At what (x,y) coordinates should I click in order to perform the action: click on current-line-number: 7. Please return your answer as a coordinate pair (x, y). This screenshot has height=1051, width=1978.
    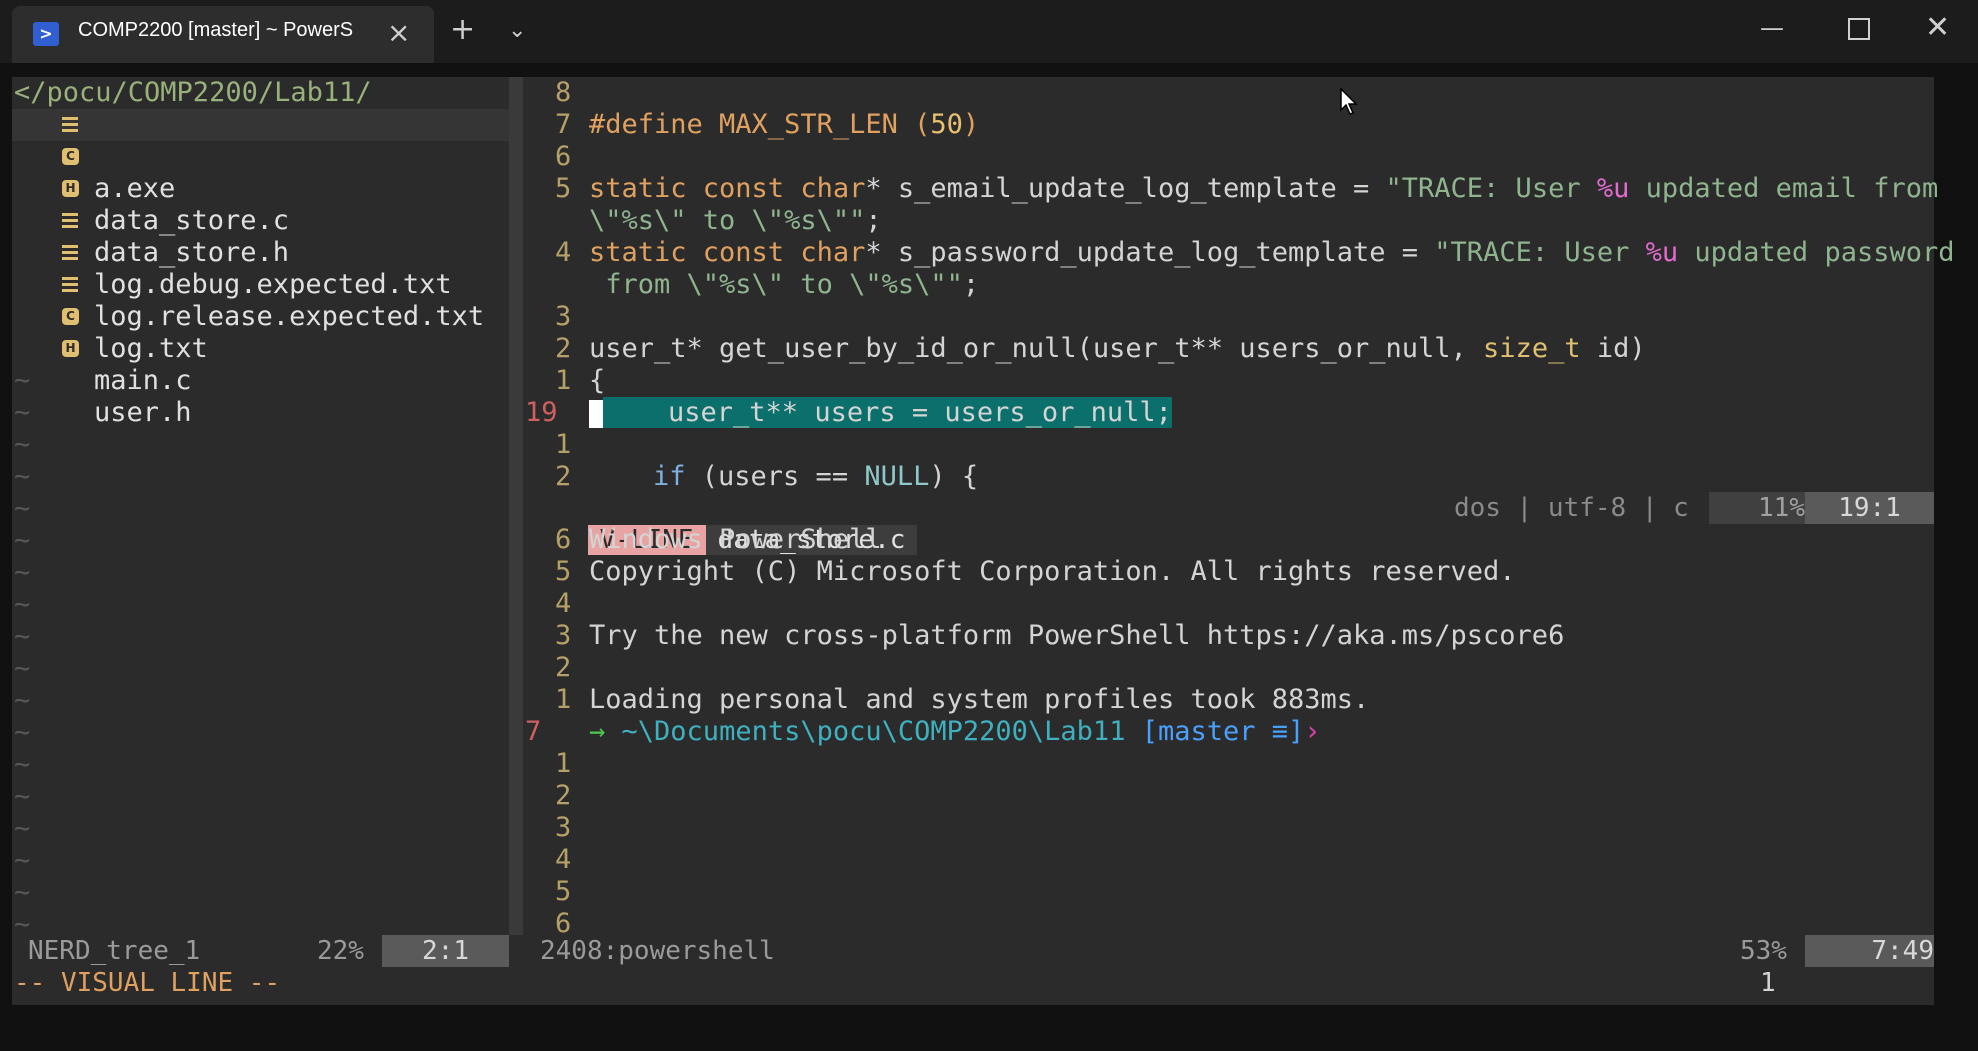
    Looking at the image, I should click on (533, 731).